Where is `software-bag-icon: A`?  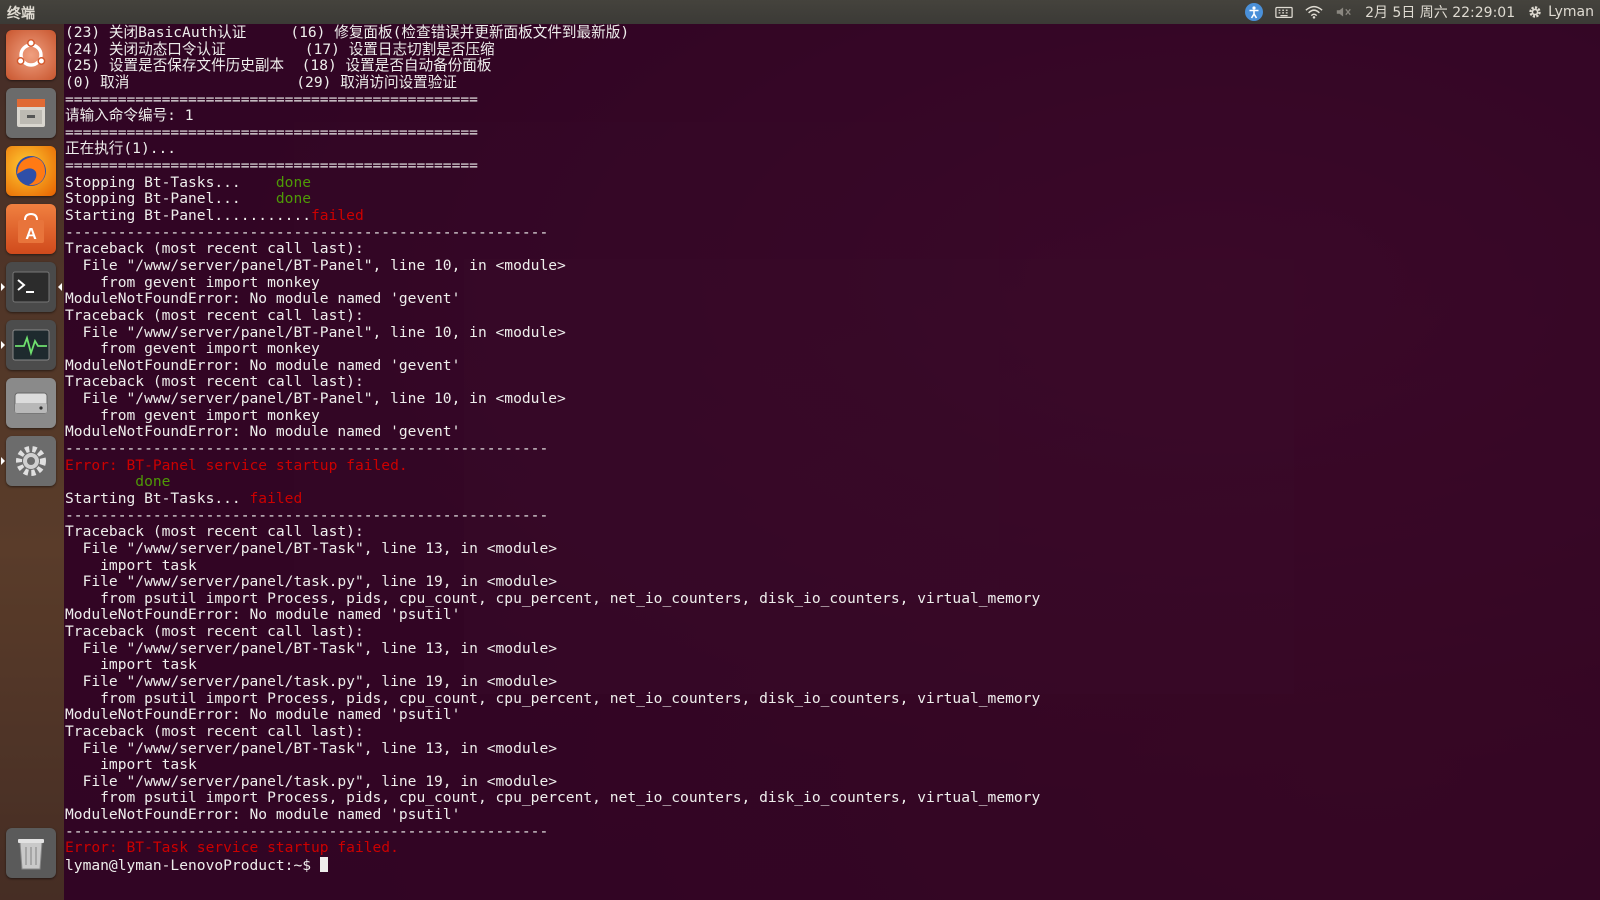 software-bag-icon: A is located at coordinates (31, 227).